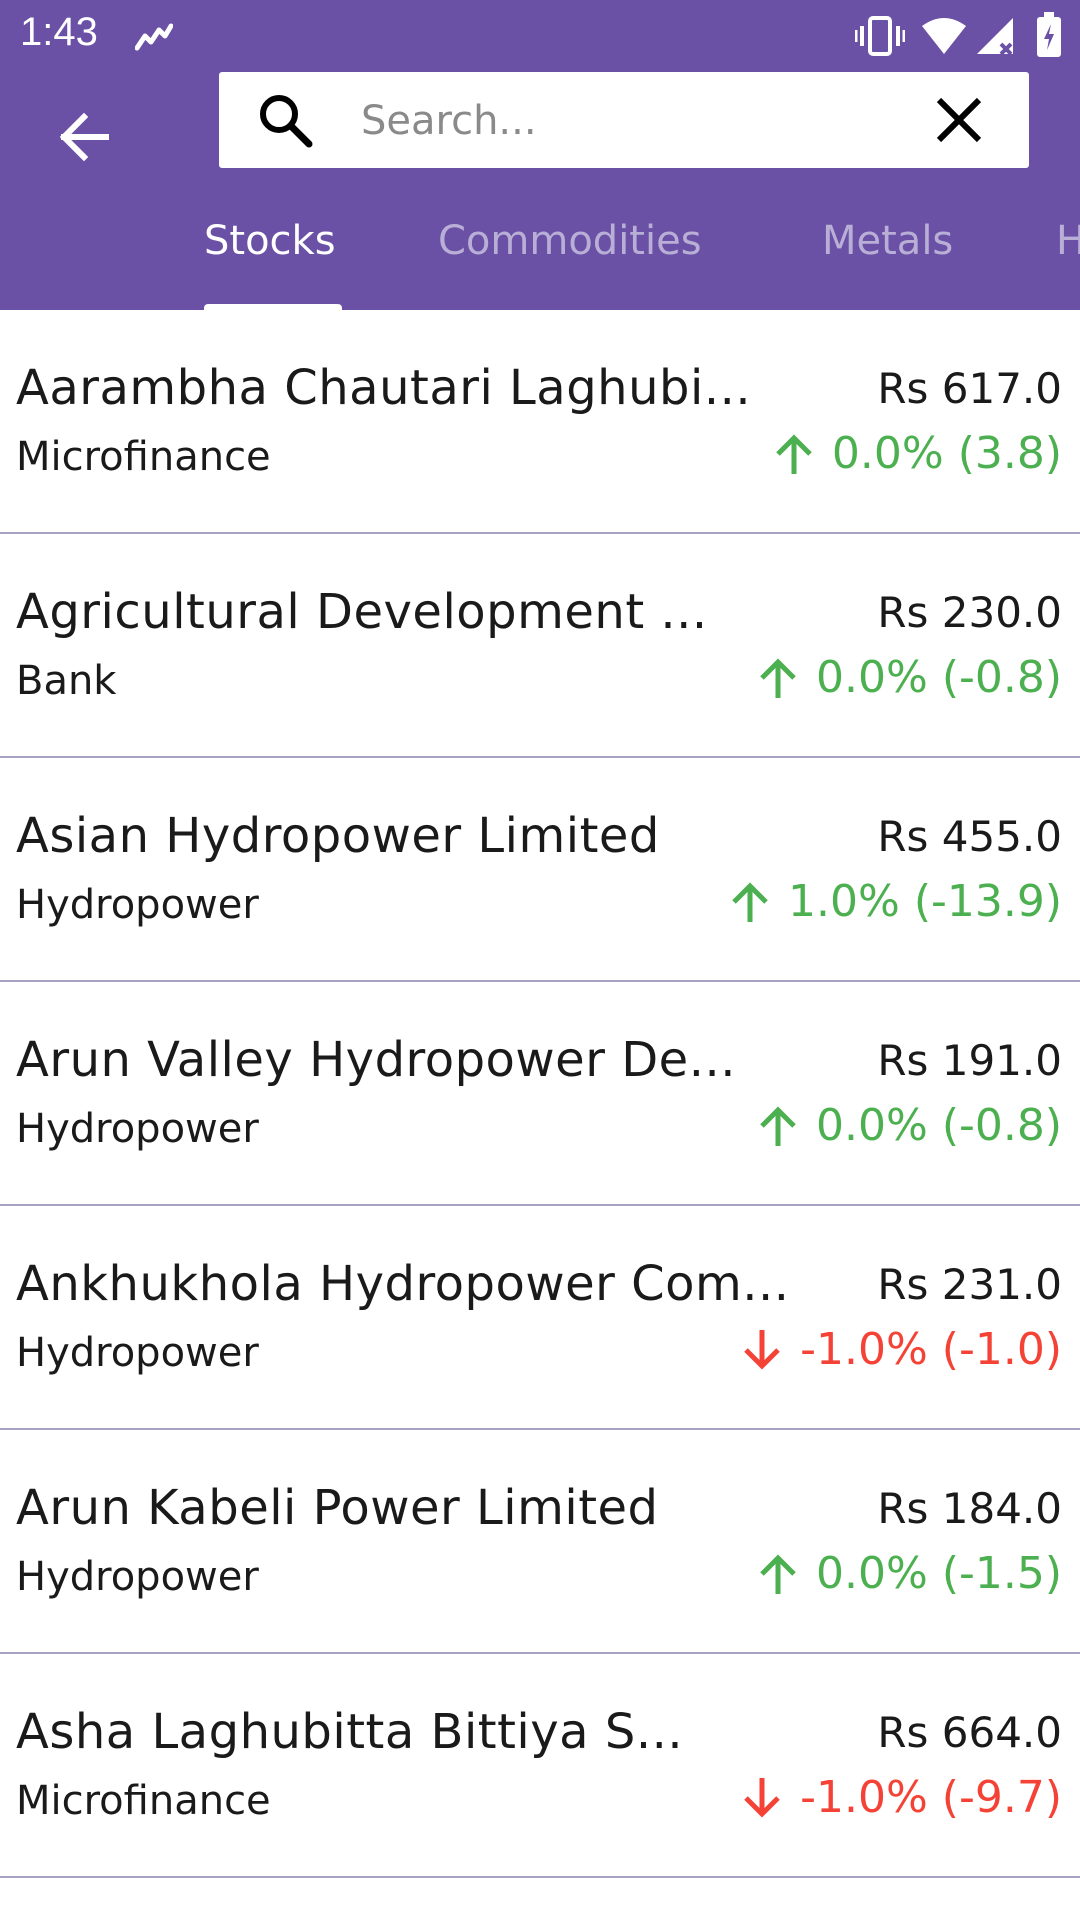  Describe the element at coordinates (969, 1732) in the screenshot. I see `stock-price: Rs 664.0` at that location.